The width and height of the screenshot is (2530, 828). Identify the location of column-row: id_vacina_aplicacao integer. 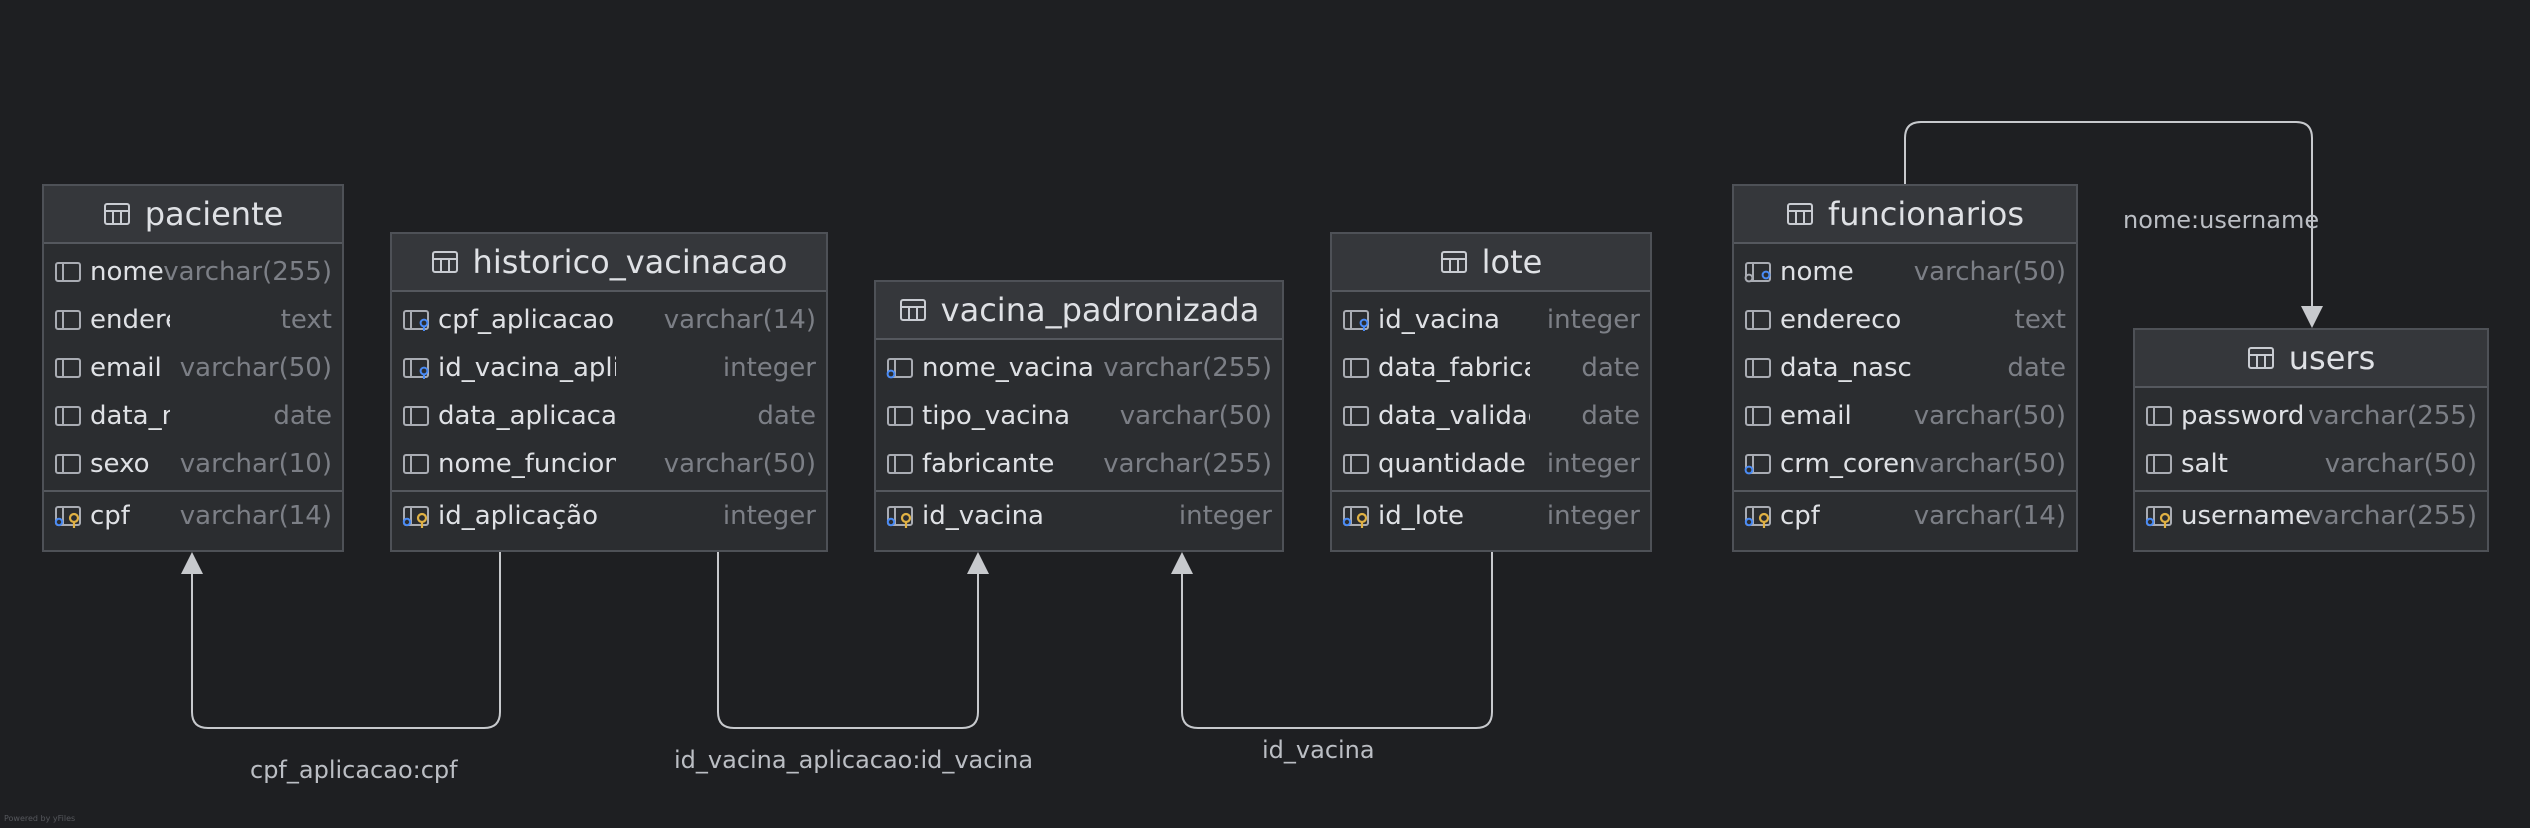
(609, 368).